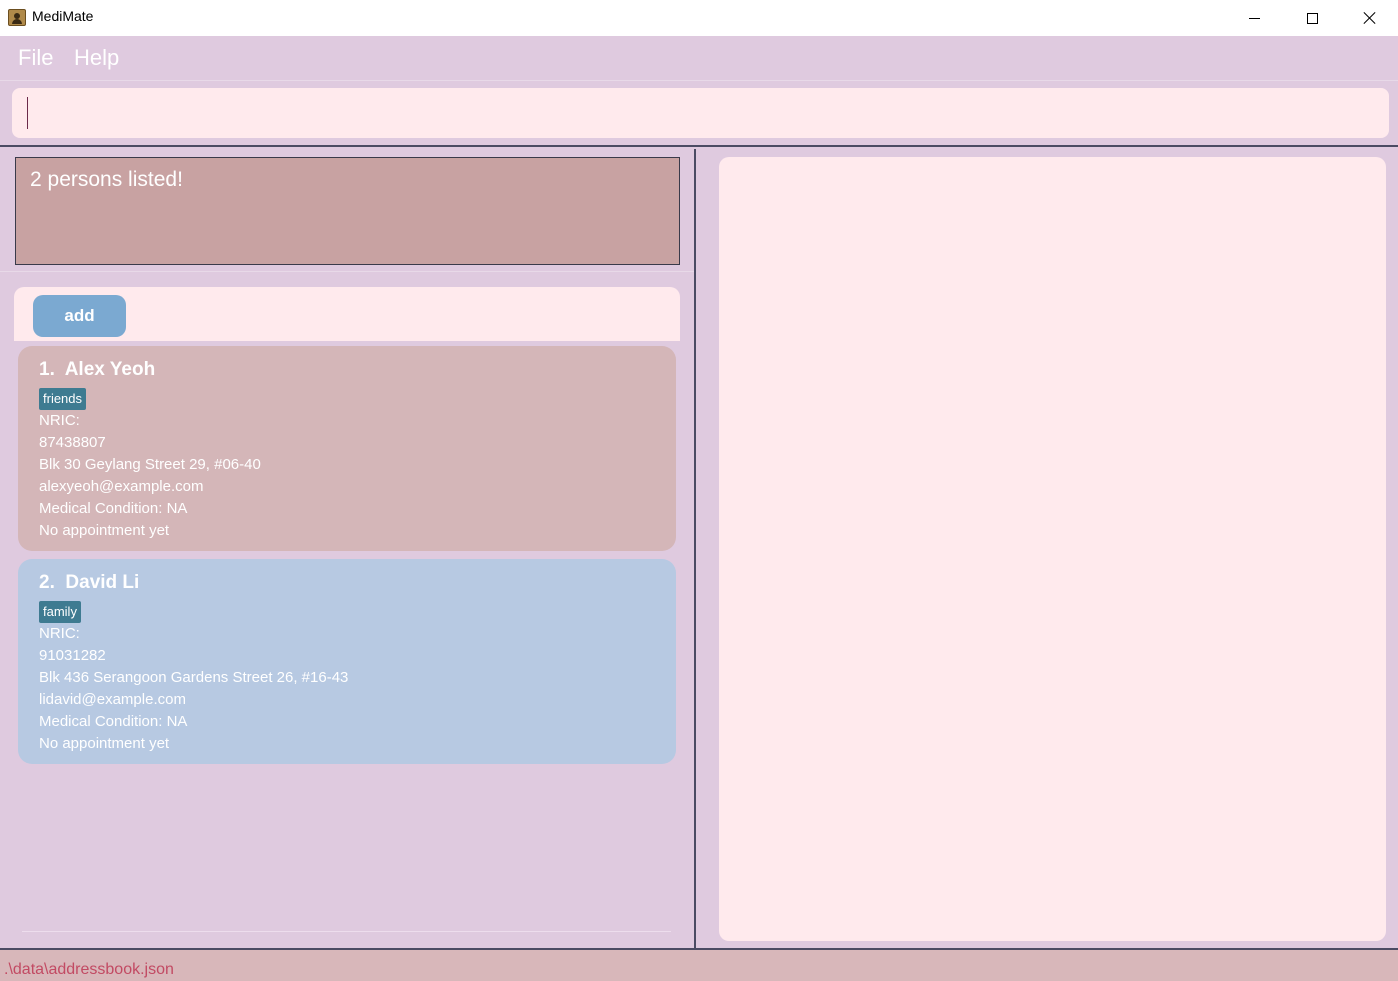  I want to click on person-email: alexyeoh@example.com, so click(121, 486).